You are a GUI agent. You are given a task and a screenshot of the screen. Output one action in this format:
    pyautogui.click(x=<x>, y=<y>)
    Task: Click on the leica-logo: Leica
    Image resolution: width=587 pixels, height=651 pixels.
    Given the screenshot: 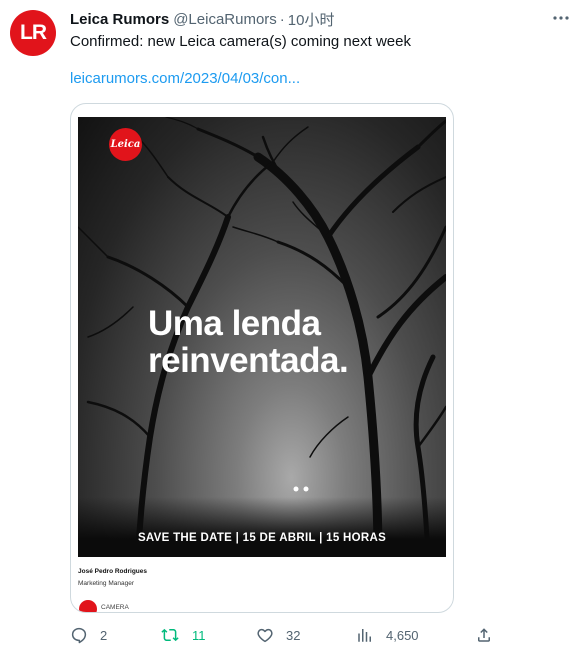 What is the action you would take?
    pyautogui.click(x=125, y=144)
    